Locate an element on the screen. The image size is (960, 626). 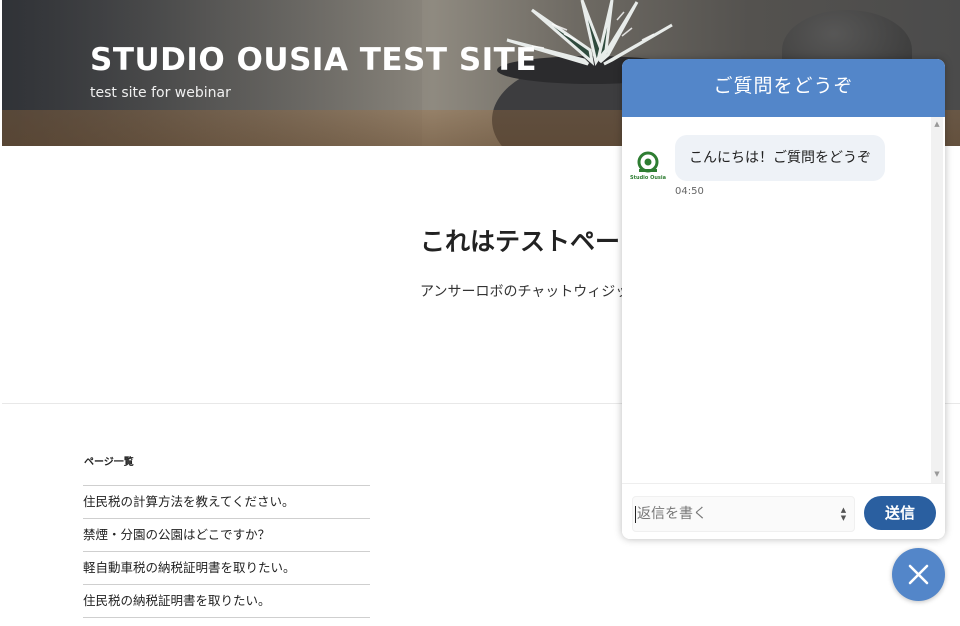
page-list-item: 軽自動車税の納税証明書を取りたい。 is located at coordinates (226, 567).